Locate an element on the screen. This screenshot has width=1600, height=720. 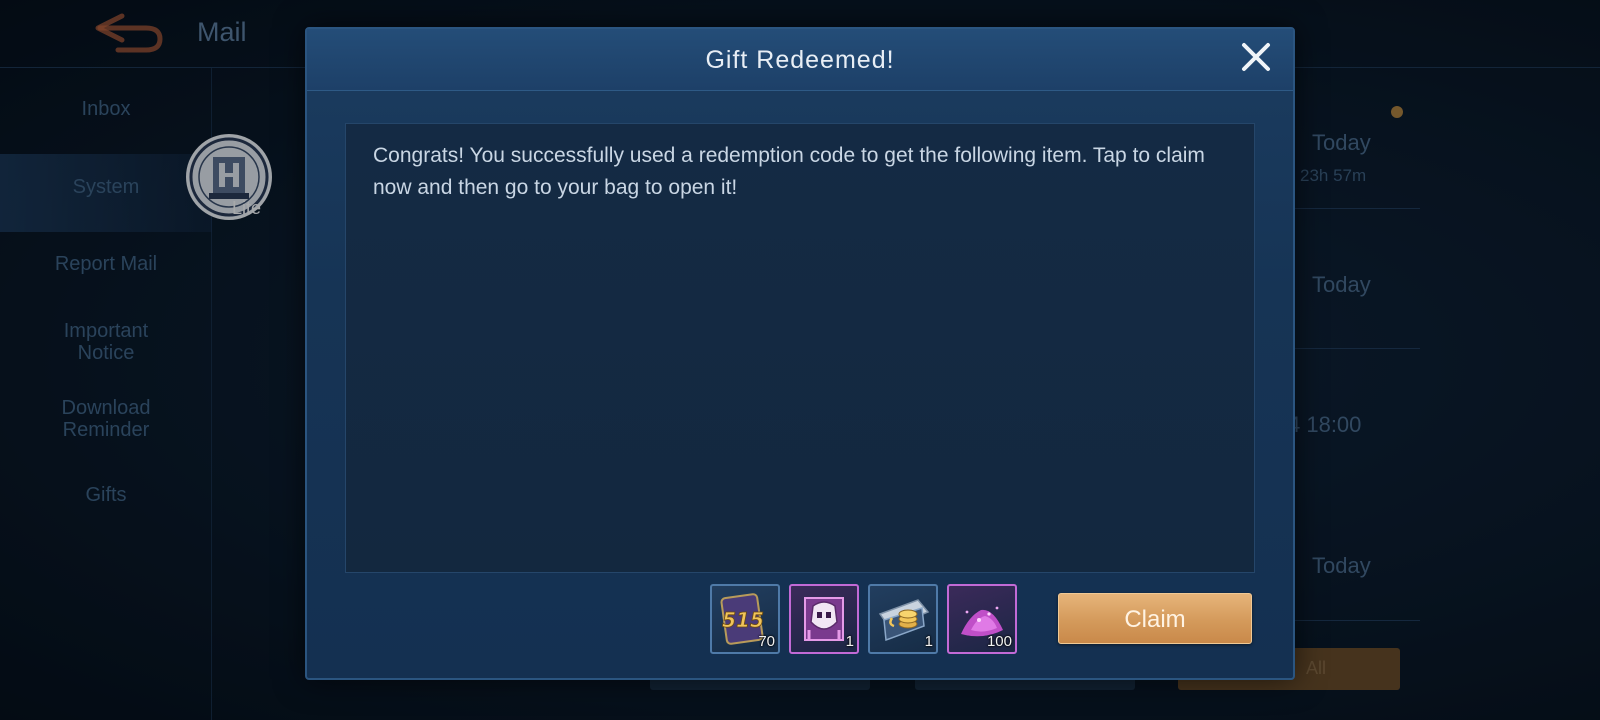
reward-item: 515 70 is located at coordinates (745, 619).